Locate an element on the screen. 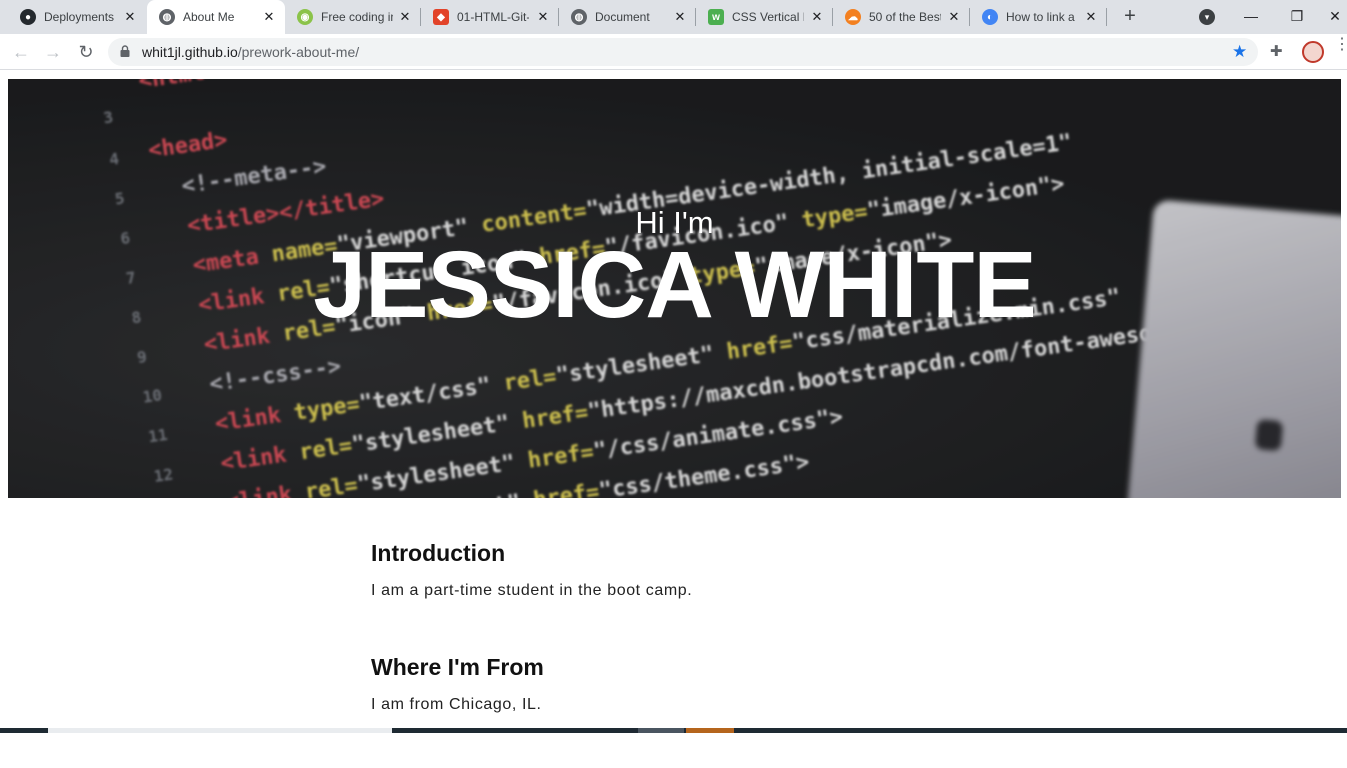 The height and width of the screenshot is (768, 1347). codepen-icon: ◉ is located at coordinates (305, 17).